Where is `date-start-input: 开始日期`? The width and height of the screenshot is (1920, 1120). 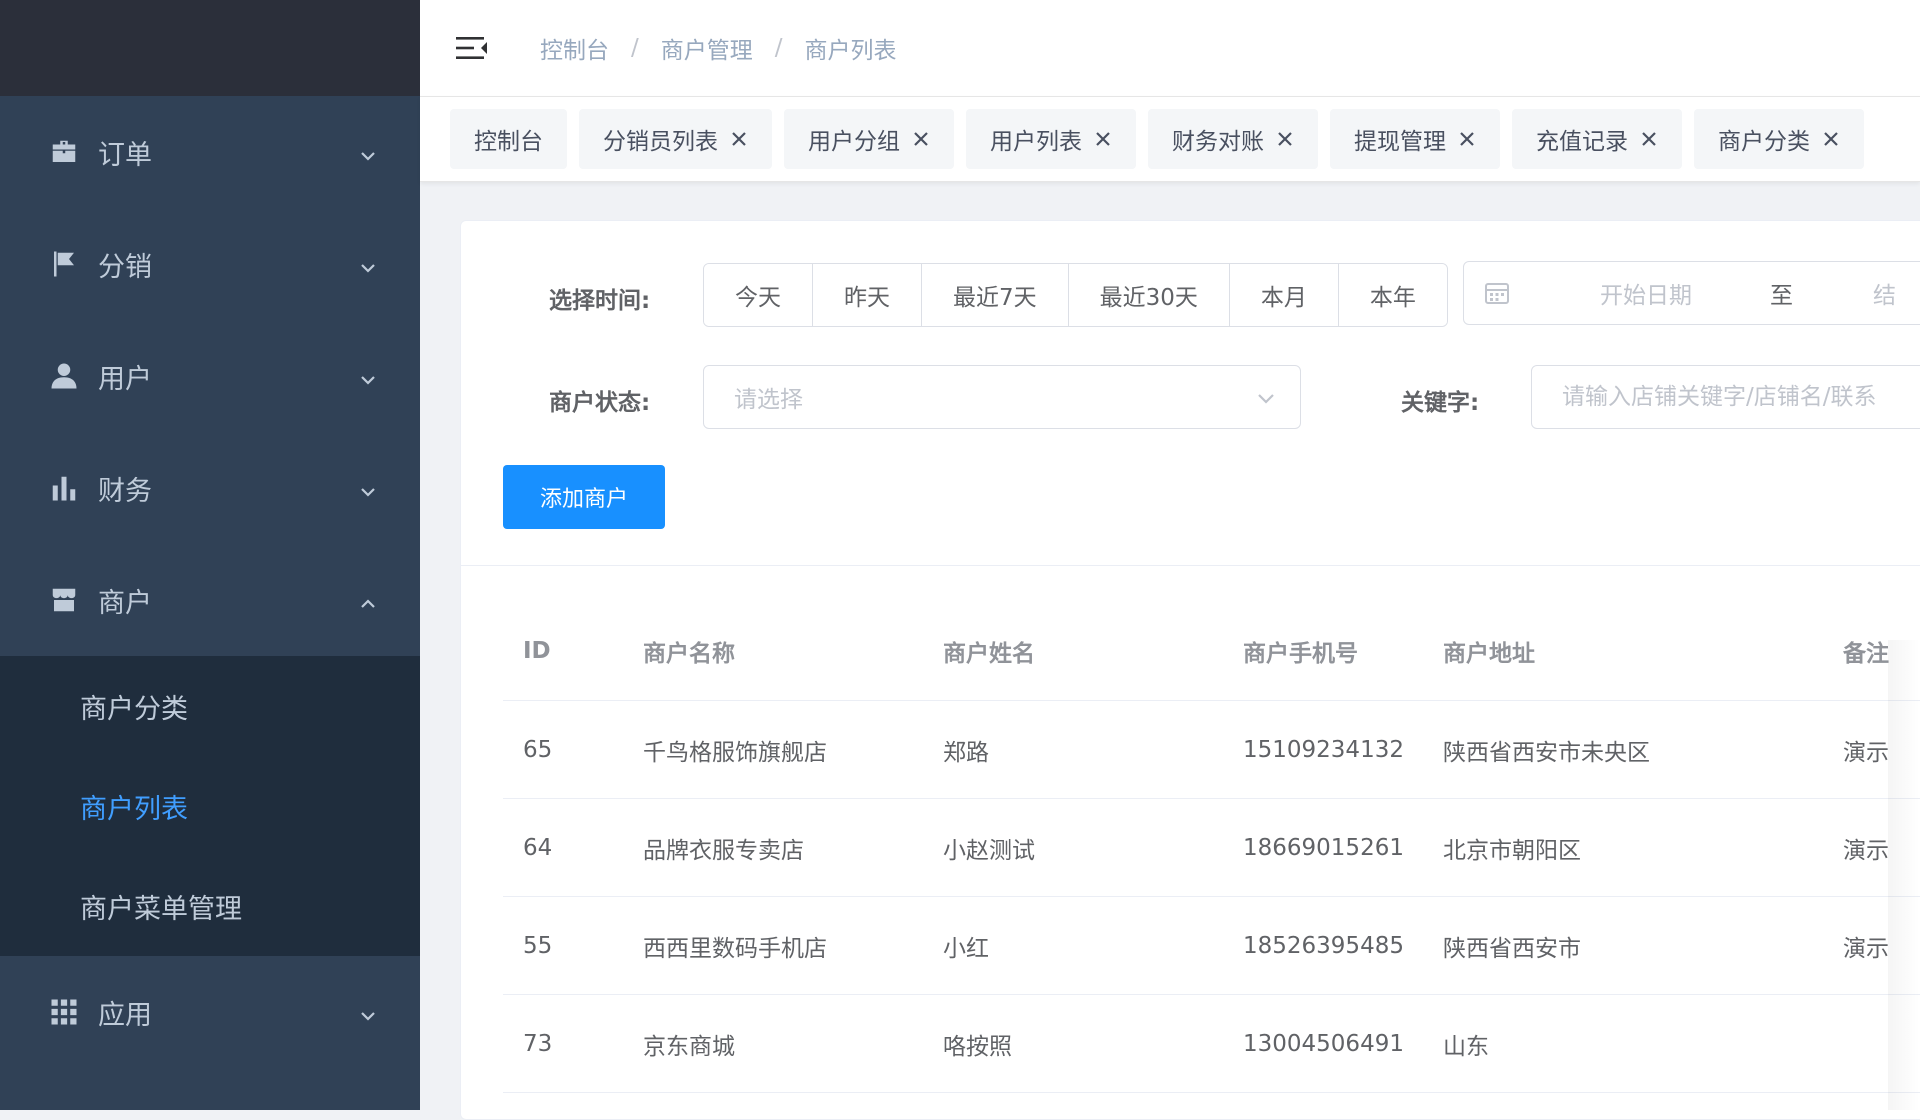 date-start-input: 开始日期 is located at coordinates (1680, 293).